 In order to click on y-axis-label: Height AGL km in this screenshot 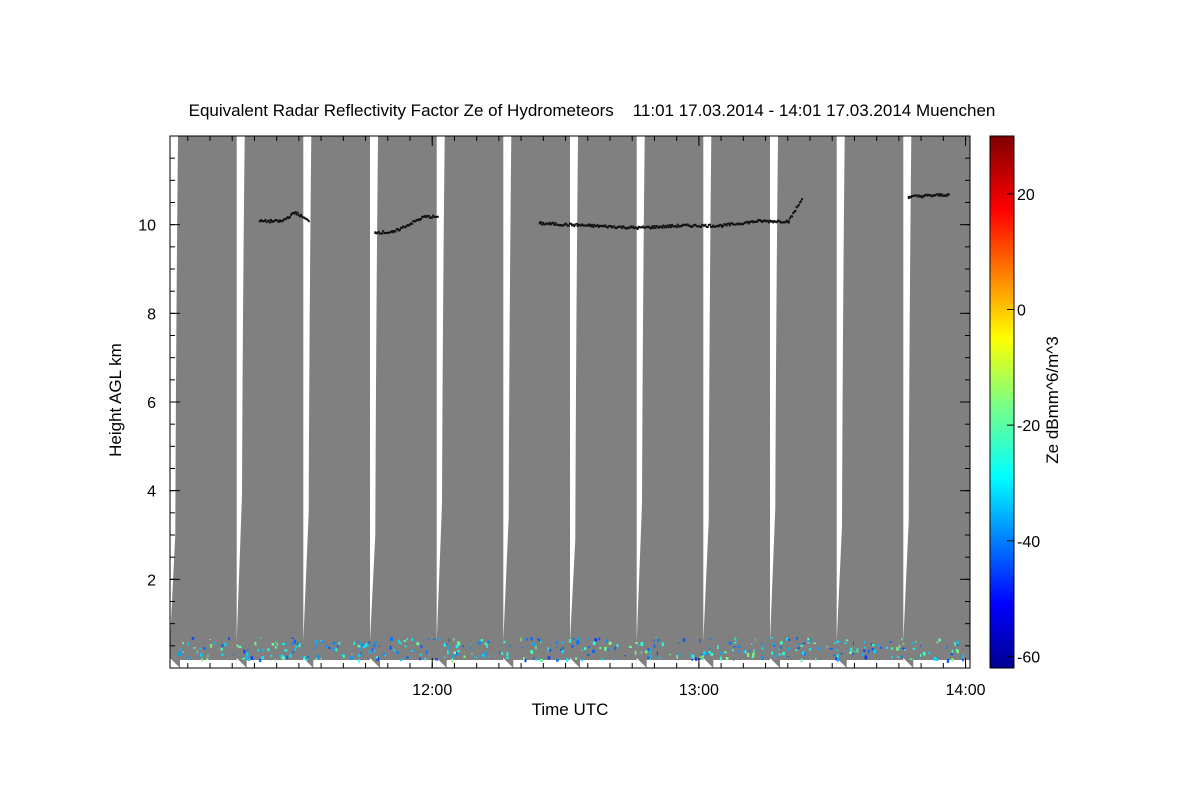, I will do `click(115, 400)`.